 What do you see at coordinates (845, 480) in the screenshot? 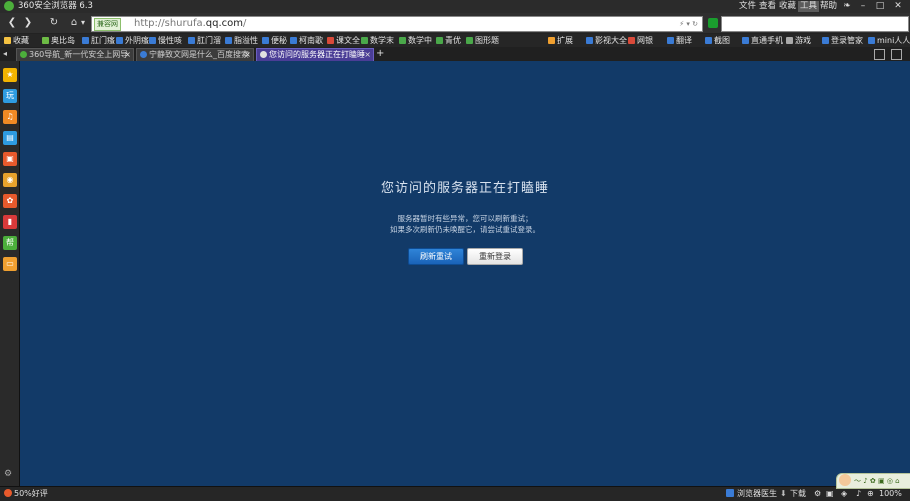
I see `mascot-face-icon` at bounding box center [845, 480].